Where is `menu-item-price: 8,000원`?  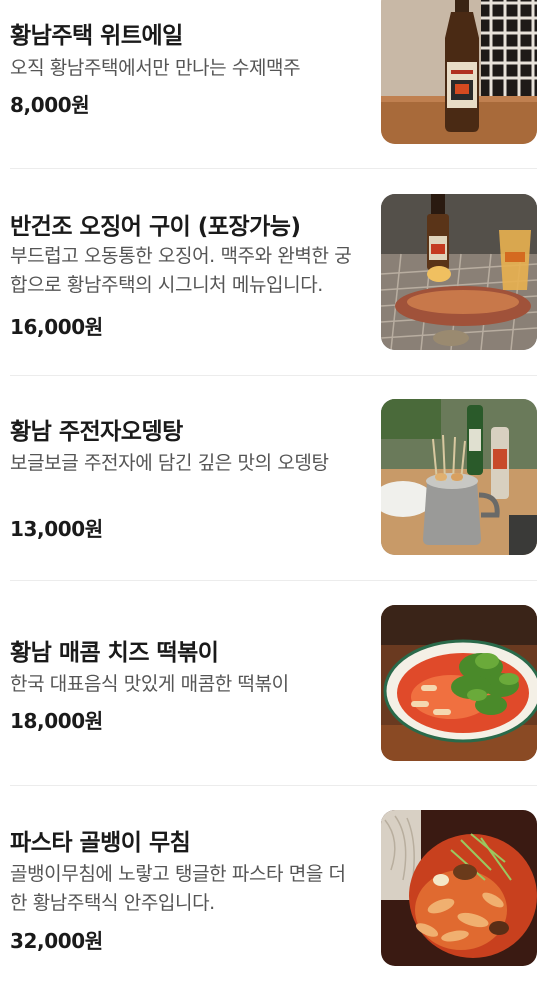
menu-item-price: 8,000원 is located at coordinates (50, 105).